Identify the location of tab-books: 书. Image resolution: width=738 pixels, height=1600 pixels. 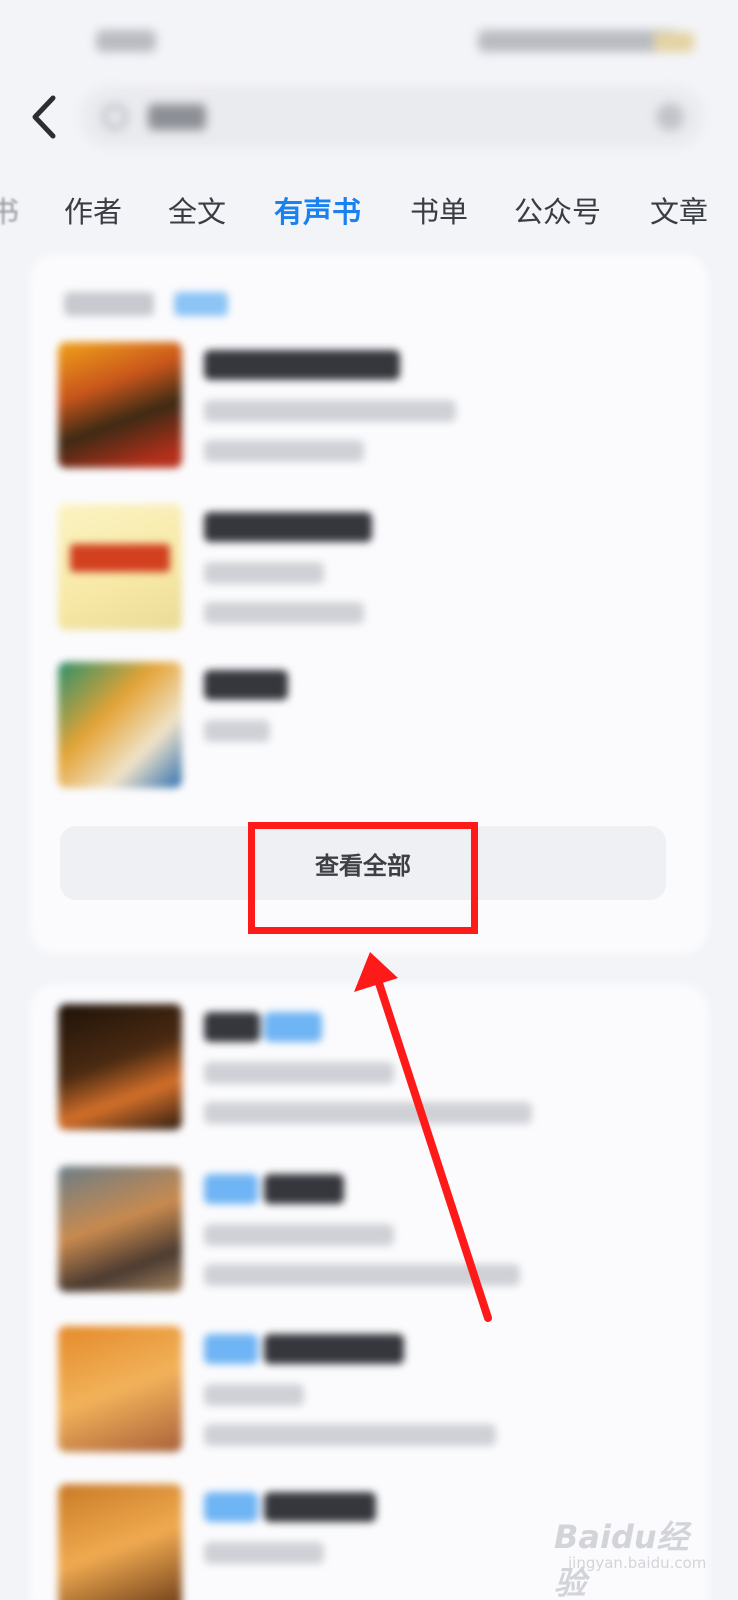
(9, 212).